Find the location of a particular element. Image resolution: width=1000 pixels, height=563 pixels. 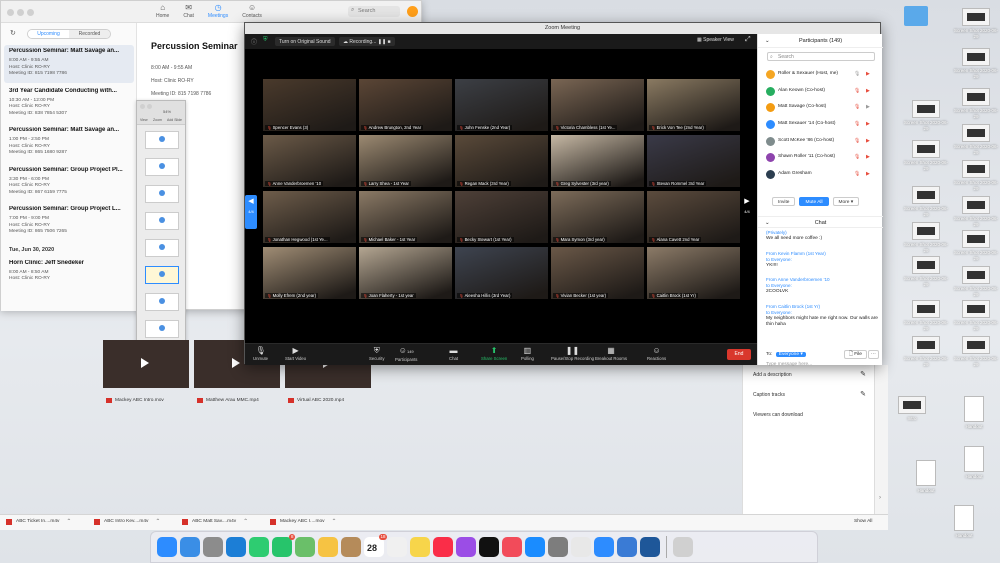

microphone-icon: 🎙 is located at coordinates (857, 74).